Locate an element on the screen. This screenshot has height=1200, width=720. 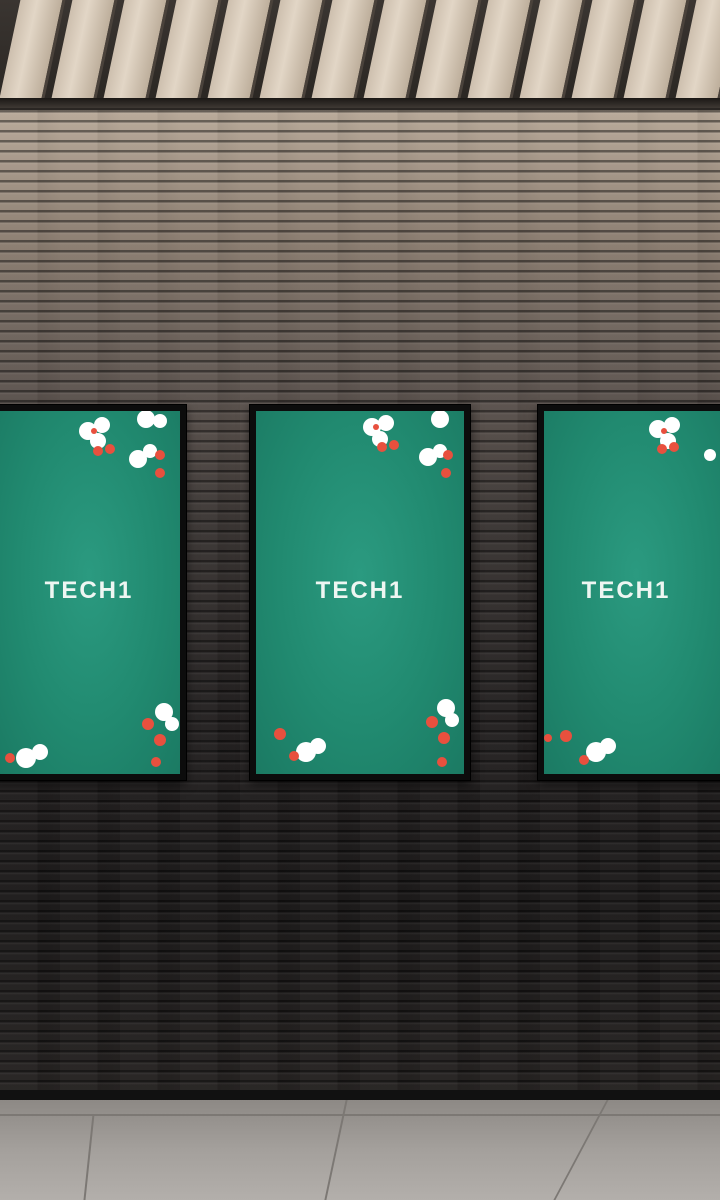
sign-left: TECH1 is located at coordinates (93, 592).